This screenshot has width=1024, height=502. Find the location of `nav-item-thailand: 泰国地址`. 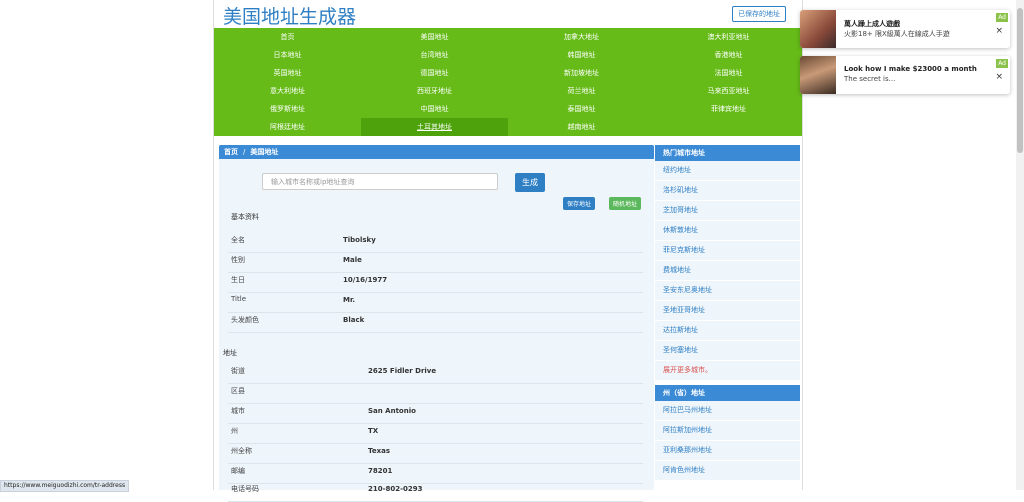

nav-item-thailand: 泰国地址 is located at coordinates (581, 109).